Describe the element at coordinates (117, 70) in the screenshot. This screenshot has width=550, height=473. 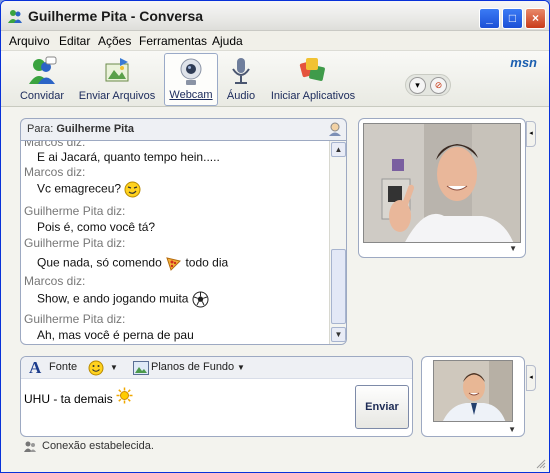
I see `send-files-icon` at that location.